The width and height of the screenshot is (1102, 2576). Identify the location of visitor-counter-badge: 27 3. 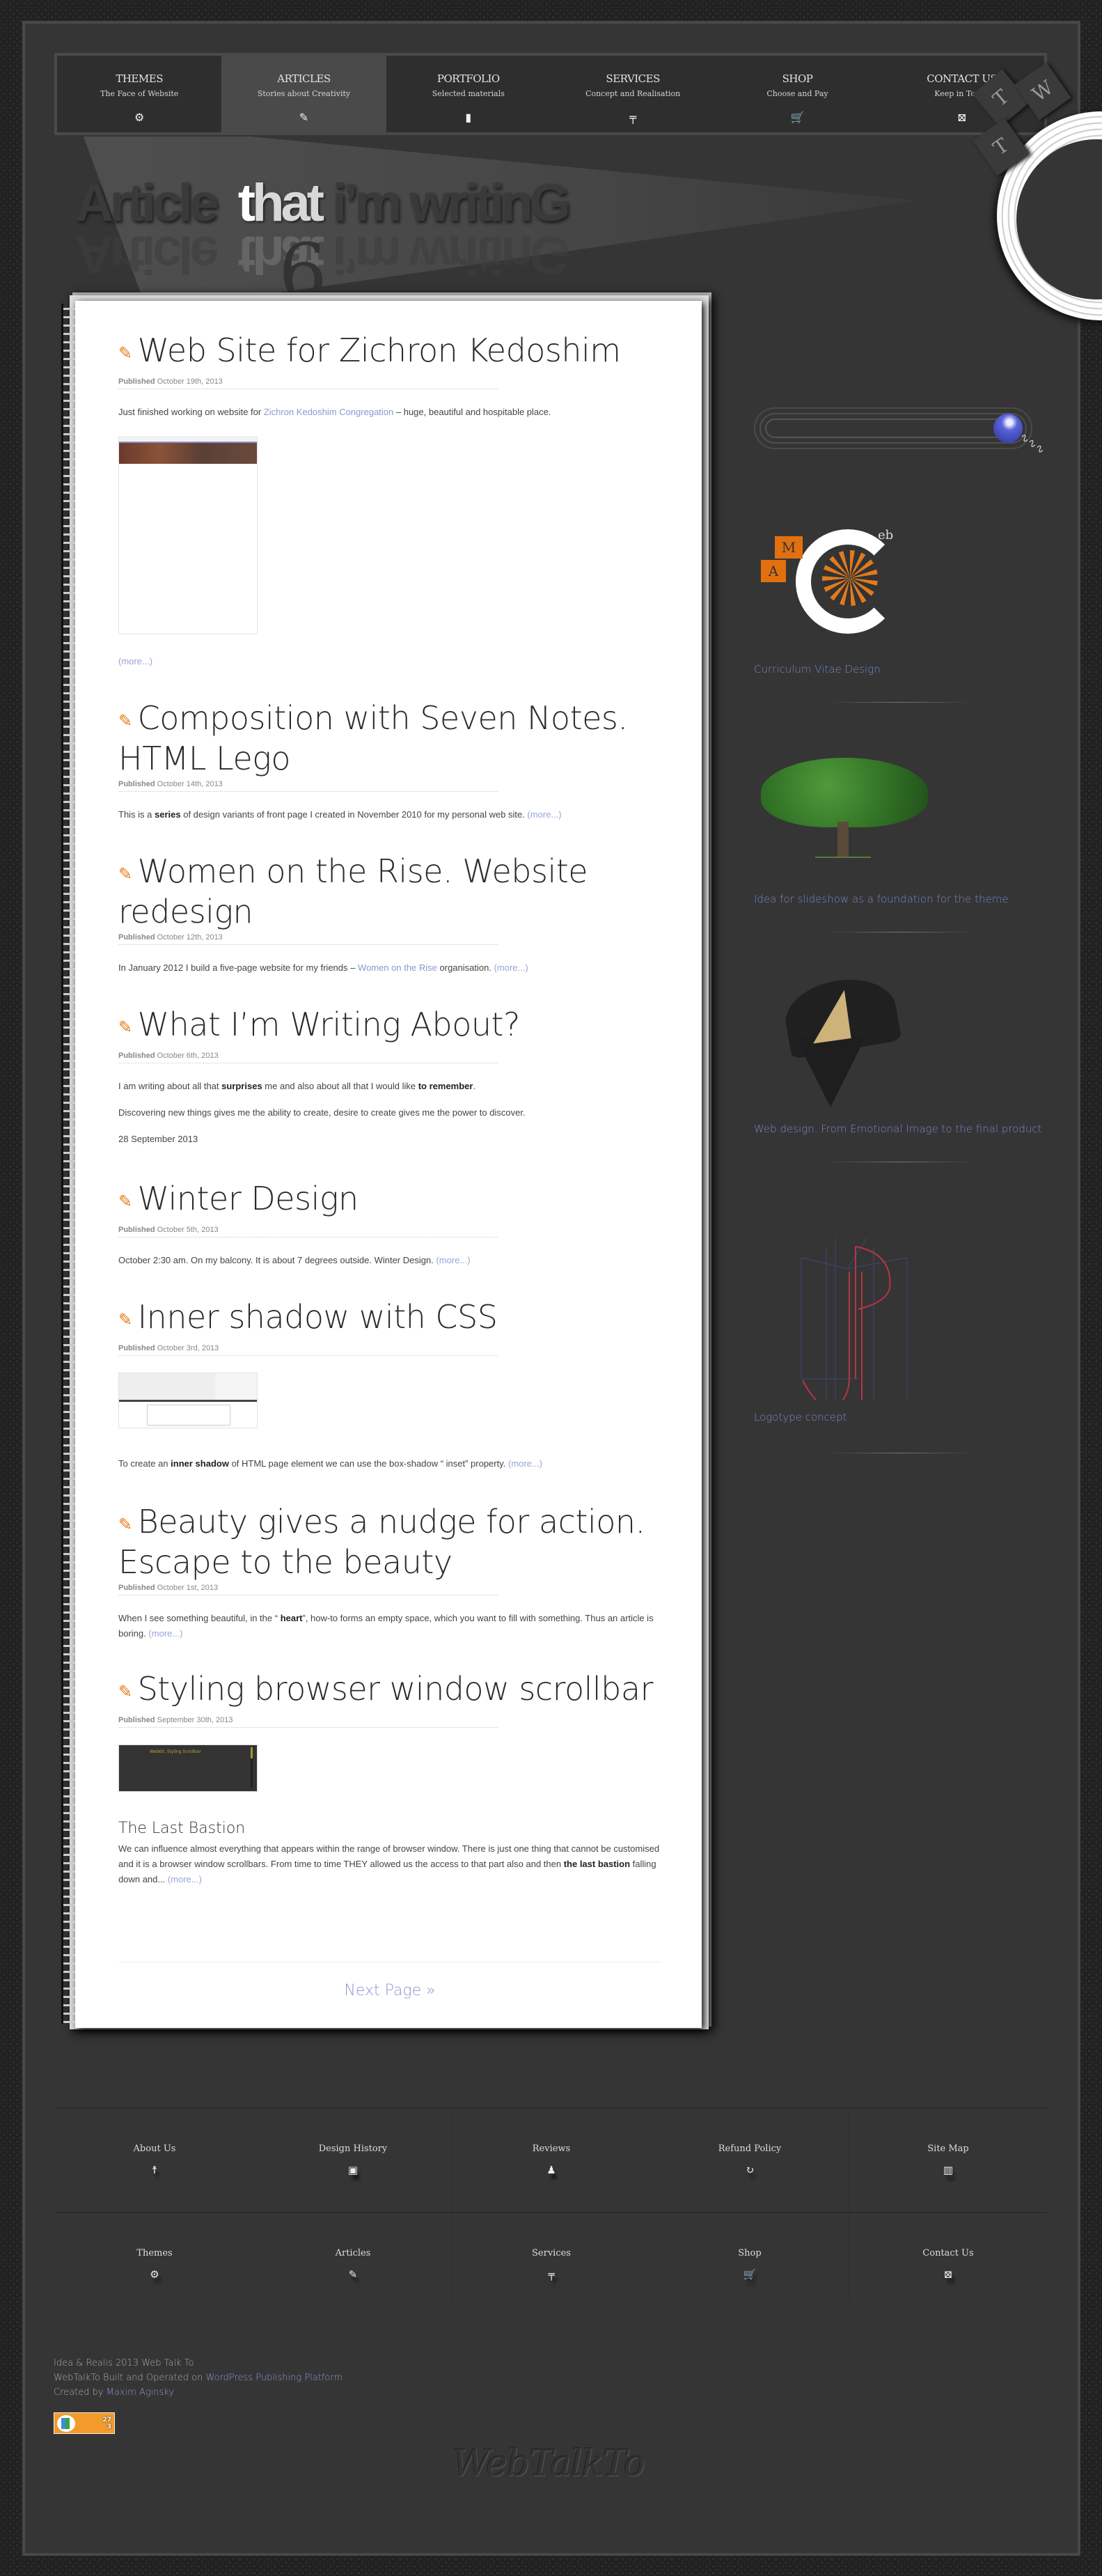
(84, 2423).